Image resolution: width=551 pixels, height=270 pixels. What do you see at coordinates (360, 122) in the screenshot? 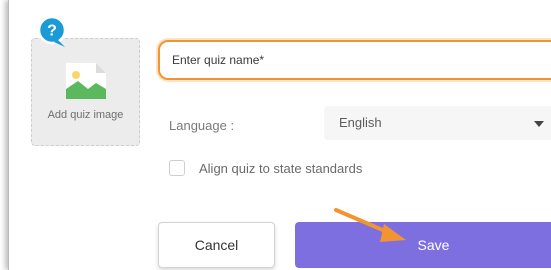
I see `language-selected-value: English` at bounding box center [360, 122].